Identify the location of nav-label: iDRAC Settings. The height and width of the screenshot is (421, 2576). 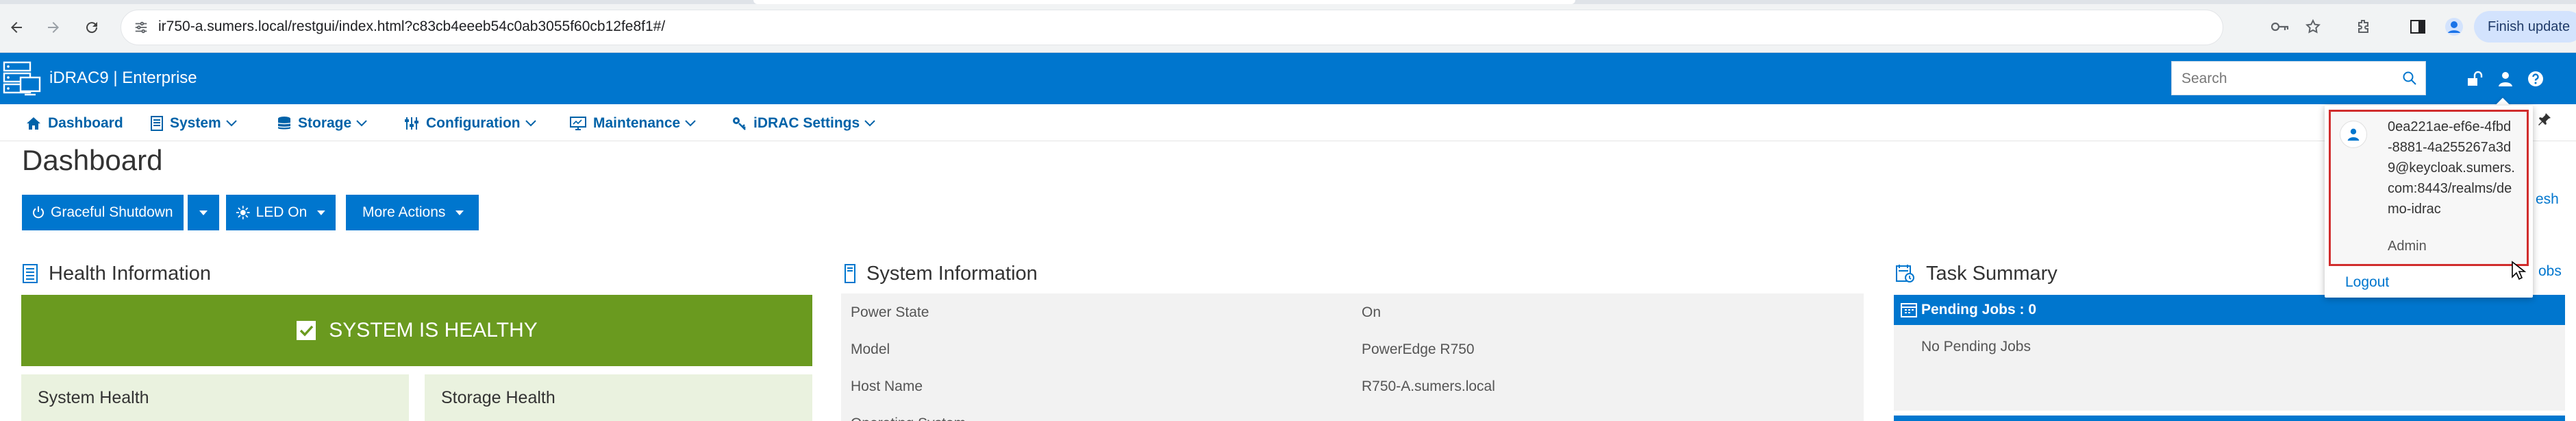
(806, 123).